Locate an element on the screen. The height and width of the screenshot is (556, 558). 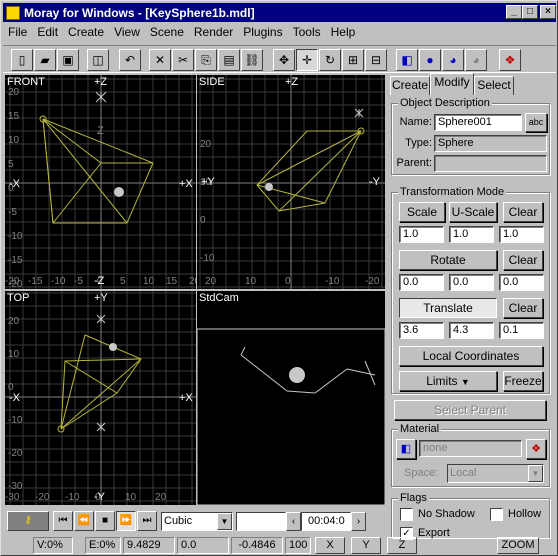
clear-rotate-button: Clear is located at coordinates (523, 260).